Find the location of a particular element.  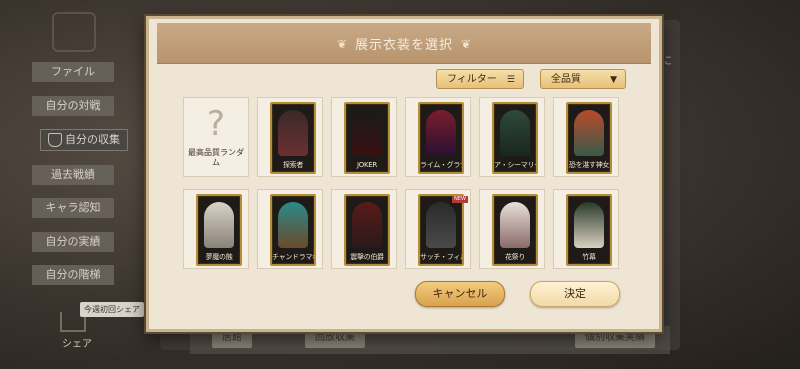

share-tooltip: 今週初回シェア is located at coordinates (112, 309).